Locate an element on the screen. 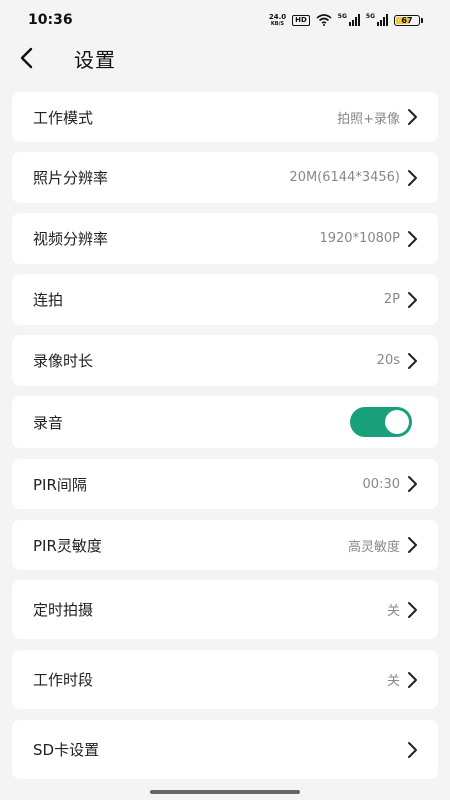  back-button is located at coordinates (26, 58).